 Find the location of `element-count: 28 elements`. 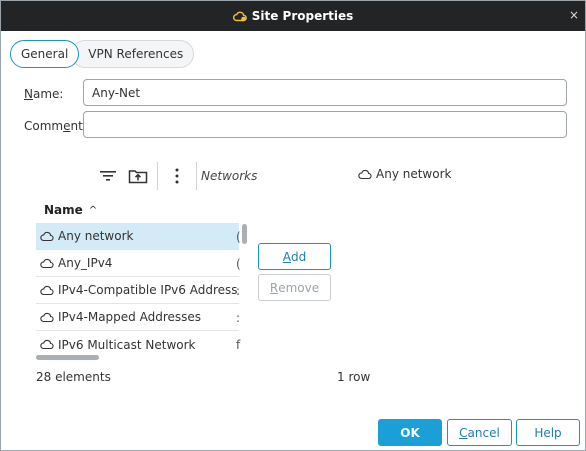

element-count: 28 elements is located at coordinates (73, 377).